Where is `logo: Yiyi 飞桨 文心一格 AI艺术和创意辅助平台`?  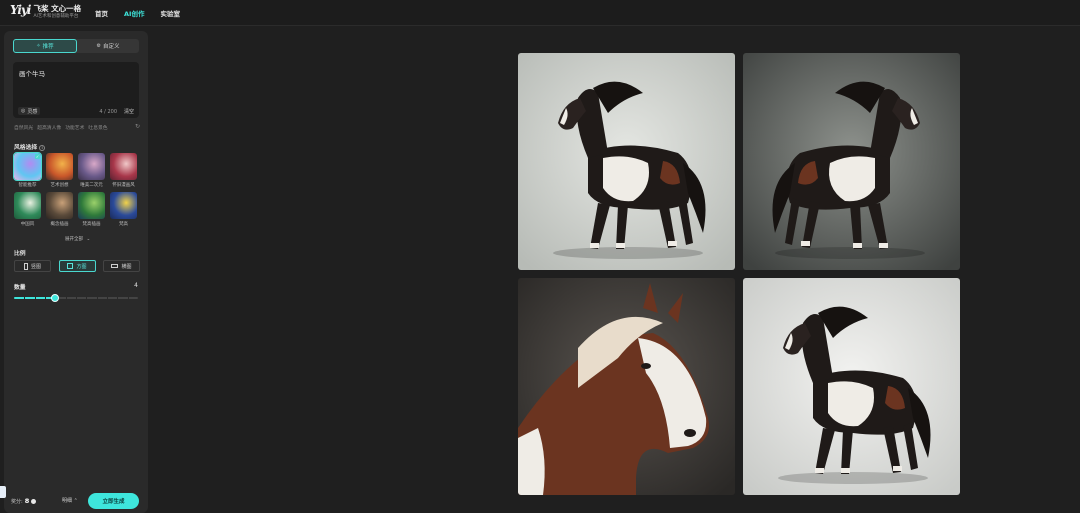
logo: Yiyi 飞桨 文心一格 AI艺术和创意辅助平台 is located at coordinates (45, 12).